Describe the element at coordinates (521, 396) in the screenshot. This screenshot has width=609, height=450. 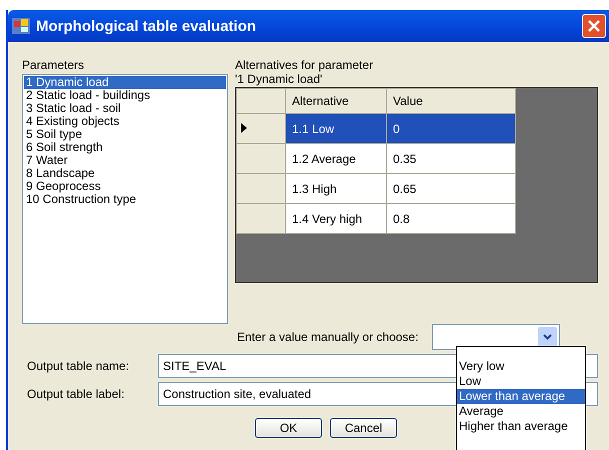
I see `dropdown-option: Lower than average` at that location.